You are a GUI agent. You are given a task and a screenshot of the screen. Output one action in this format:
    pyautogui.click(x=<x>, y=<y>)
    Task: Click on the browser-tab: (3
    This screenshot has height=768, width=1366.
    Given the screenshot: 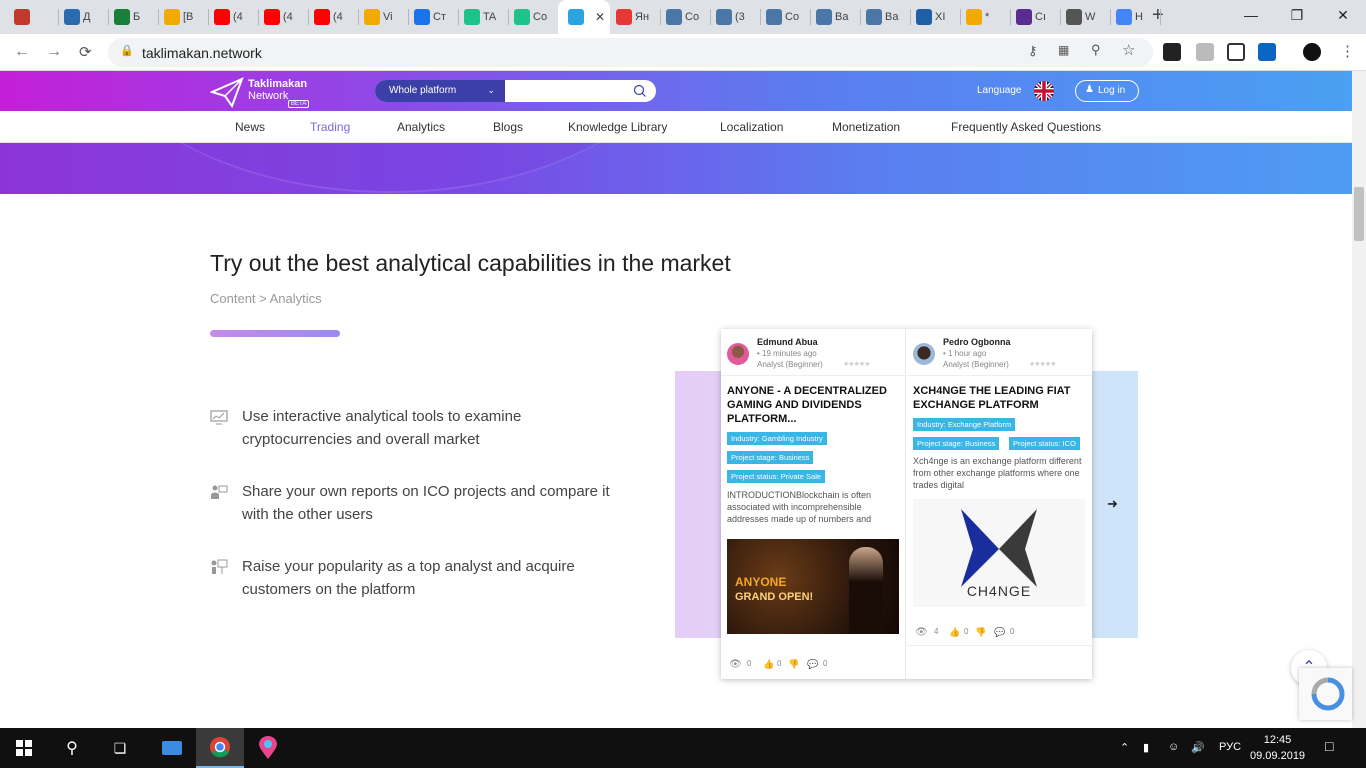 What is the action you would take?
    pyautogui.click(x=735, y=17)
    